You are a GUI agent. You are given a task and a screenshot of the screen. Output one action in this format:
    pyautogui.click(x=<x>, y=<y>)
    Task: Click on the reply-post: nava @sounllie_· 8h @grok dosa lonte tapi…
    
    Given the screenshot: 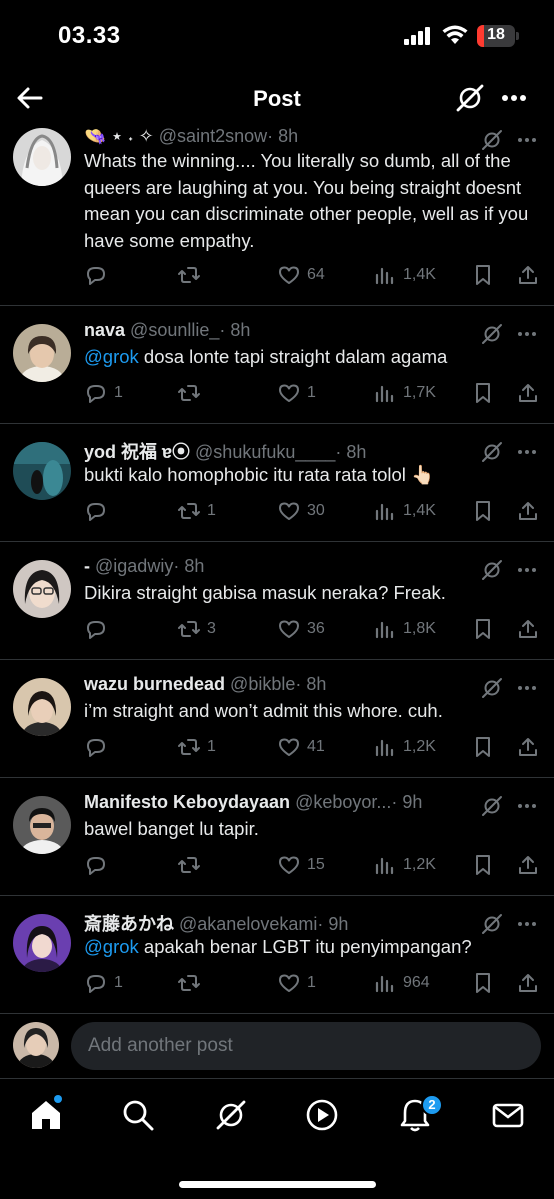 What is the action you would take?
    pyautogui.click(x=277, y=365)
    